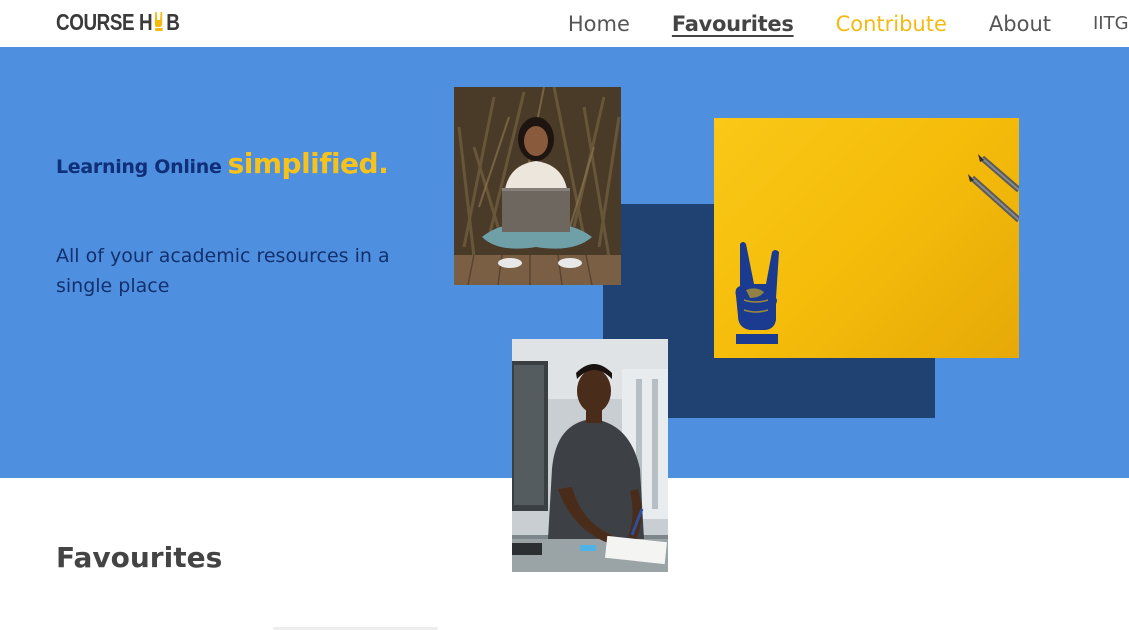 This screenshot has height=630, width=1129. What do you see at coordinates (1020, 24) in the screenshot?
I see `nav-about-link: About` at bounding box center [1020, 24].